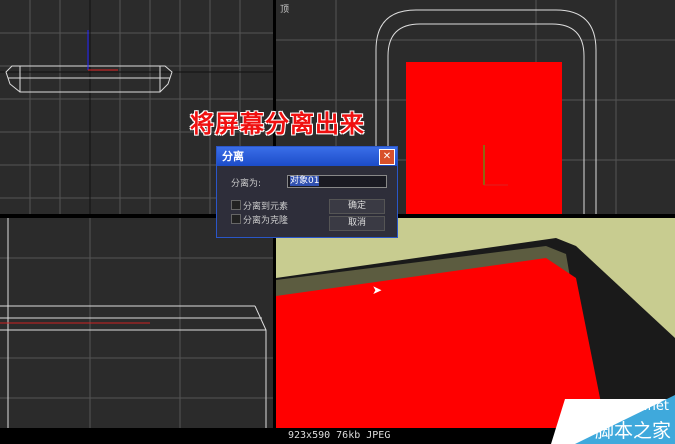 The width and height of the screenshot is (675, 444). What do you see at coordinates (377, 290) in the screenshot?
I see `mouse-cursor-icon: ➤` at bounding box center [377, 290].